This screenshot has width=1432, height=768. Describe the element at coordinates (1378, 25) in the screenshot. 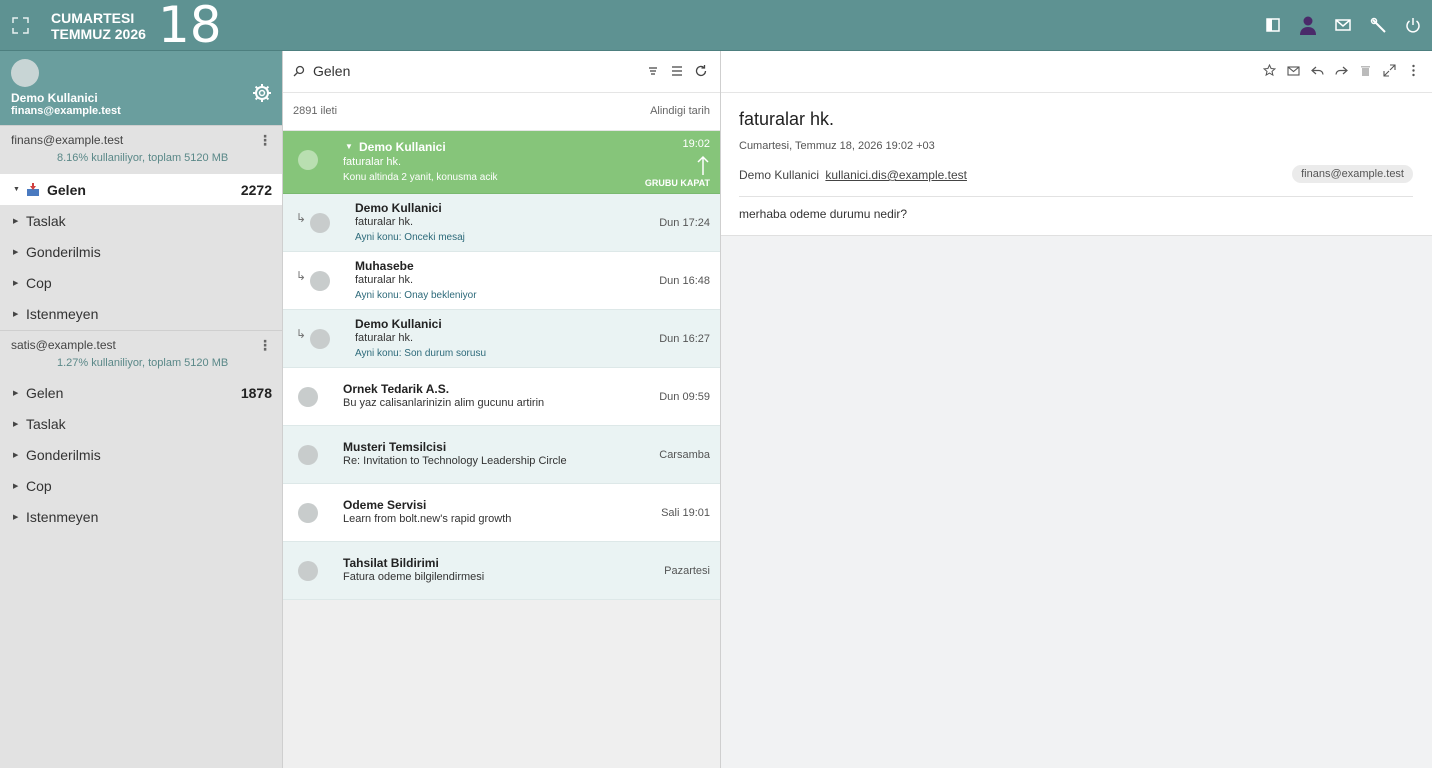

I see `wrench-icon` at that location.